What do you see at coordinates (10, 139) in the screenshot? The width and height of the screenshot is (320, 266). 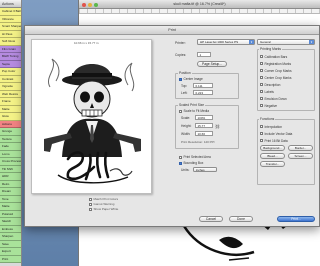 I see `action-item: Texture` at bounding box center [10, 139].